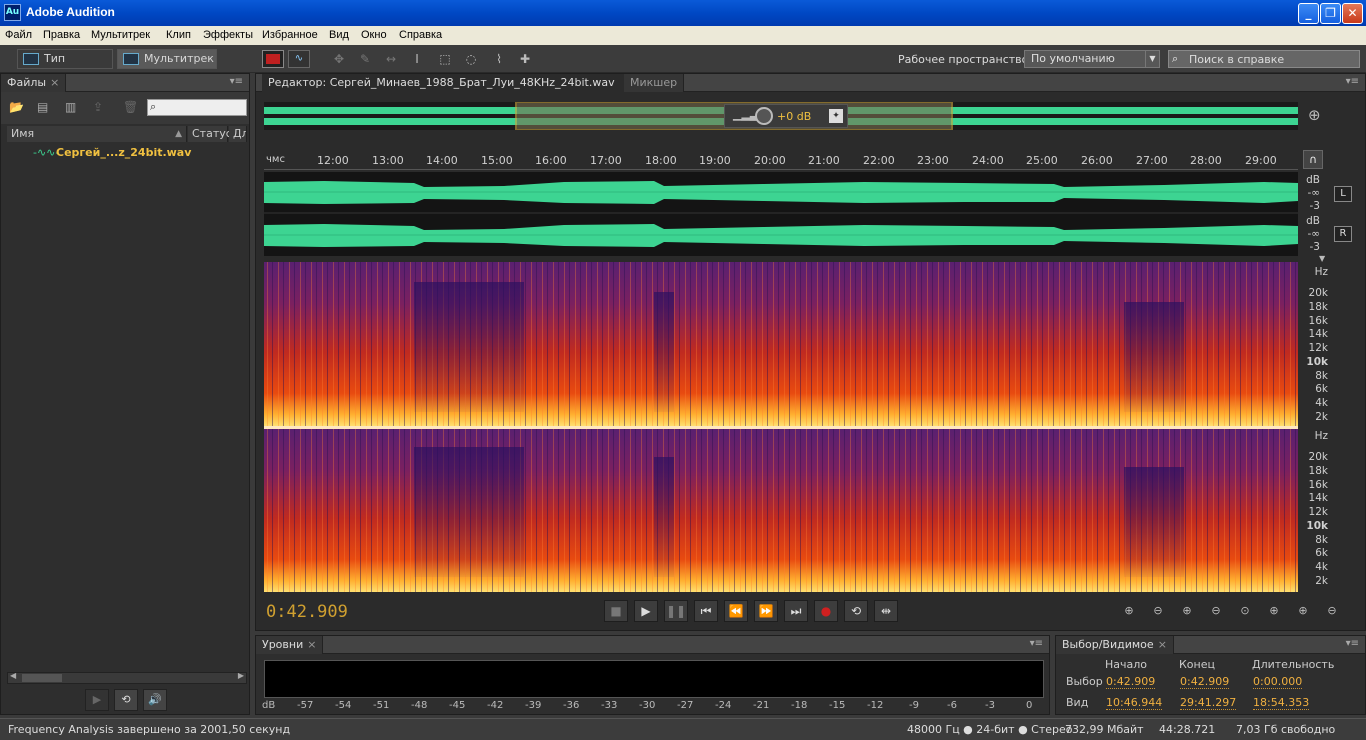 This screenshot has width=1366, height=740. Describe the element at coordinates (65, 66) in the screenshot. I see `waveform-view-button: Тип сигнала` at that location.